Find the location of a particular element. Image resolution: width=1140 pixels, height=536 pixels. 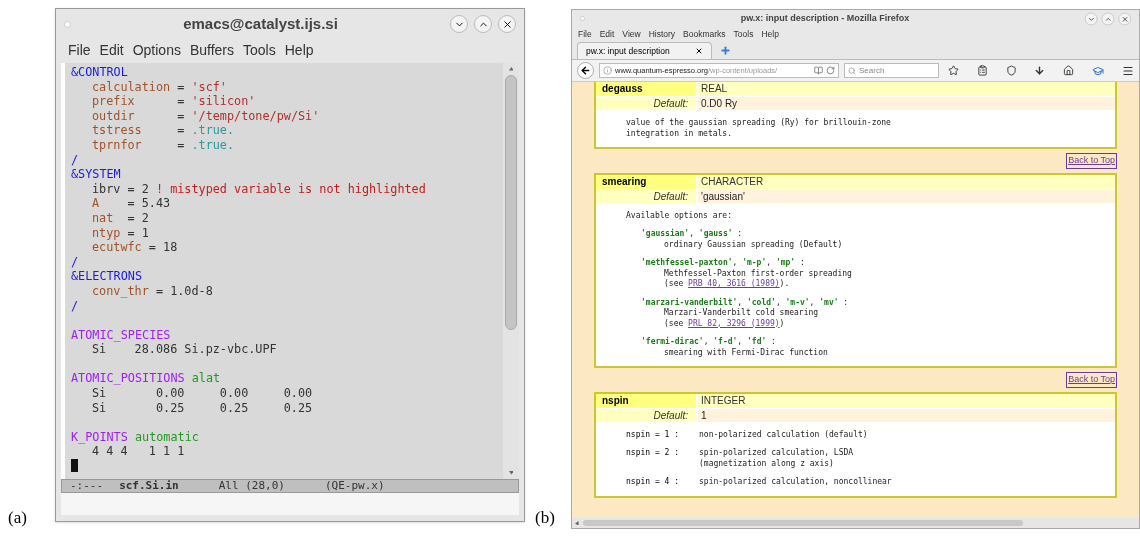

code-line: ATOMIC_POSITIONS alat is located at coordinates (146, 379).